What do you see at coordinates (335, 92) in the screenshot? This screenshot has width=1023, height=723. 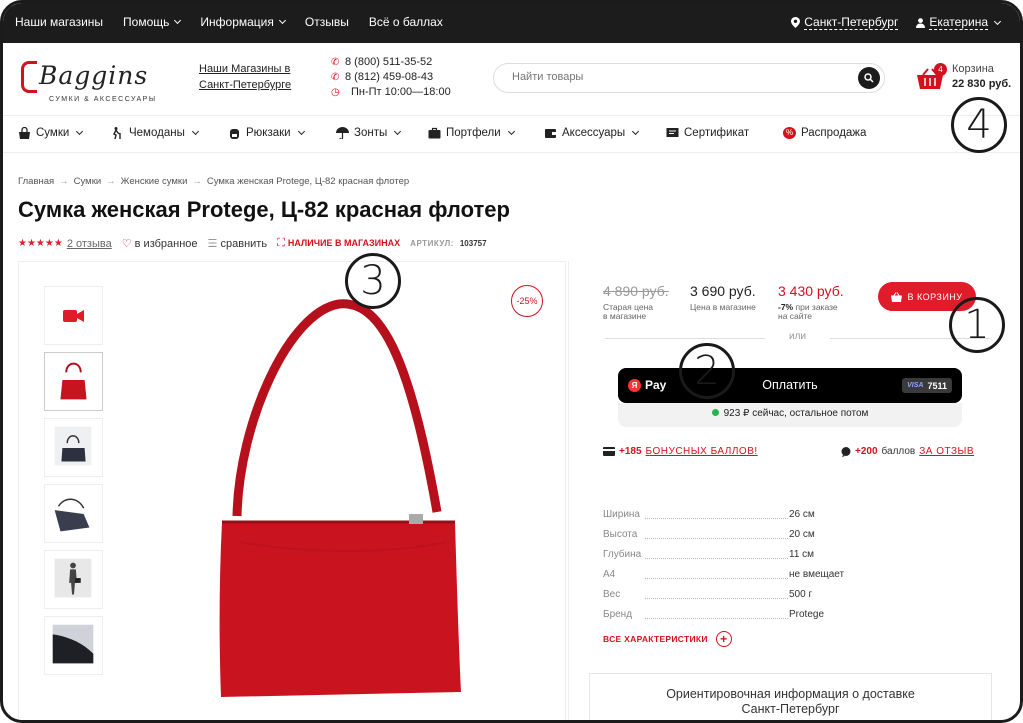 I see `clock-icon: ◷` at bounding box center [335, 92].